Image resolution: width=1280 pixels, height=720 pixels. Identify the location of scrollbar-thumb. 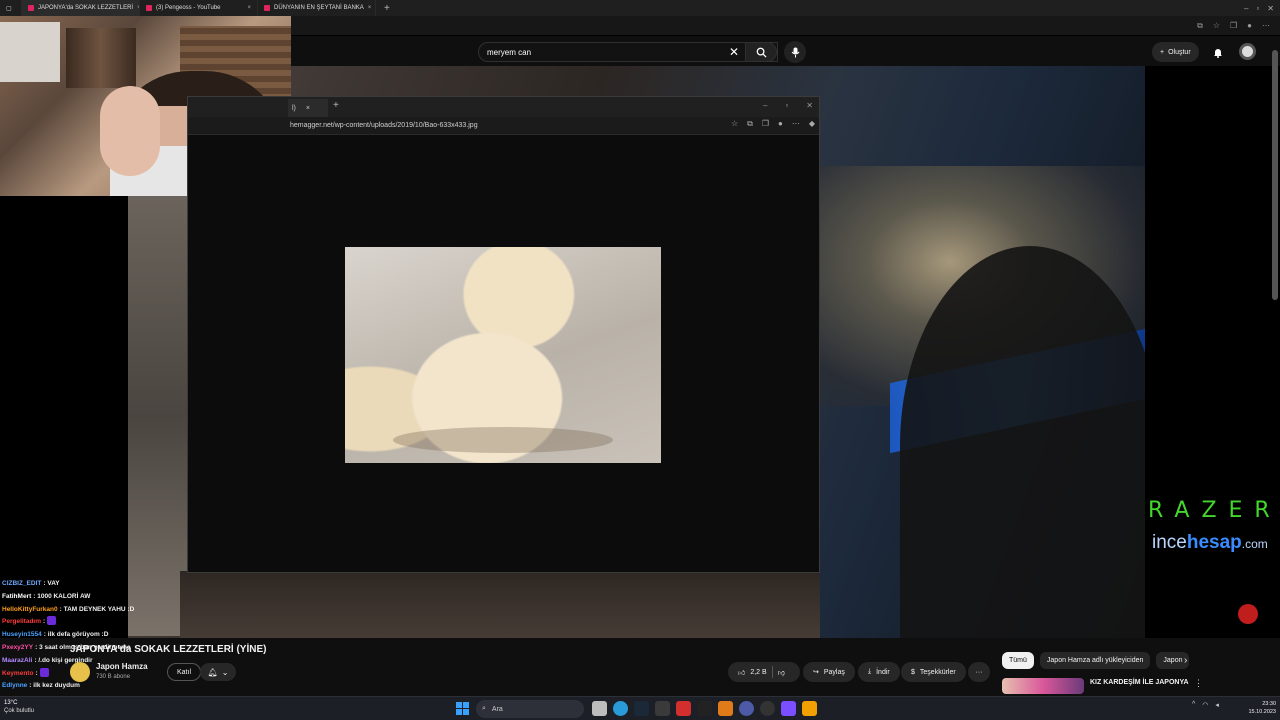
(1275, 175).